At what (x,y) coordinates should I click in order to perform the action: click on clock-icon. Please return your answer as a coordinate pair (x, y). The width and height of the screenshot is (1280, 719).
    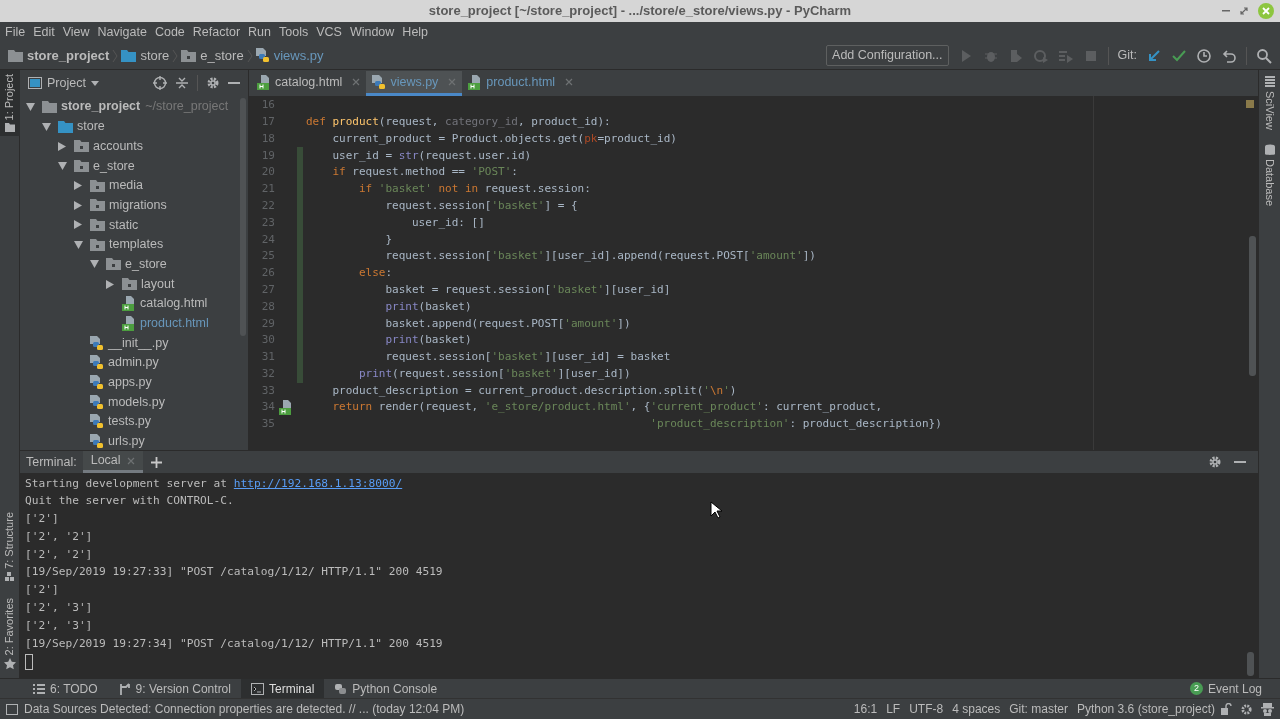
    Looking at the image, I should click on (1204, 55).